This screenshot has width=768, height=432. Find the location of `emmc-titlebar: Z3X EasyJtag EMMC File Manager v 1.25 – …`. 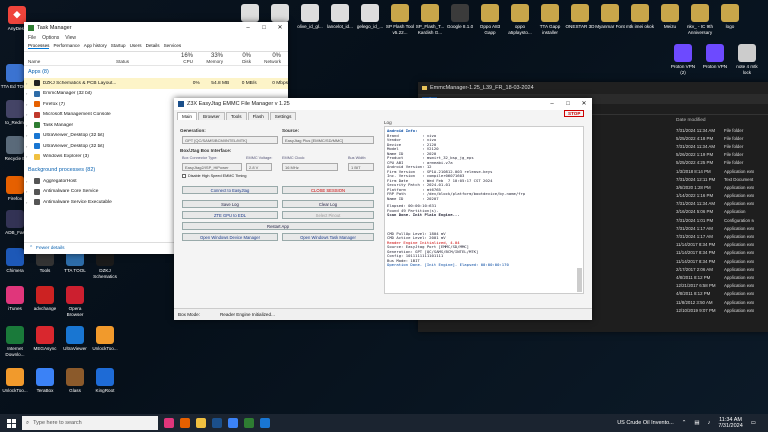

emmc-titlebar: Z3X EasyJtag EMMC File Manager v 1.25 – … is located at coordinates (383, 104).